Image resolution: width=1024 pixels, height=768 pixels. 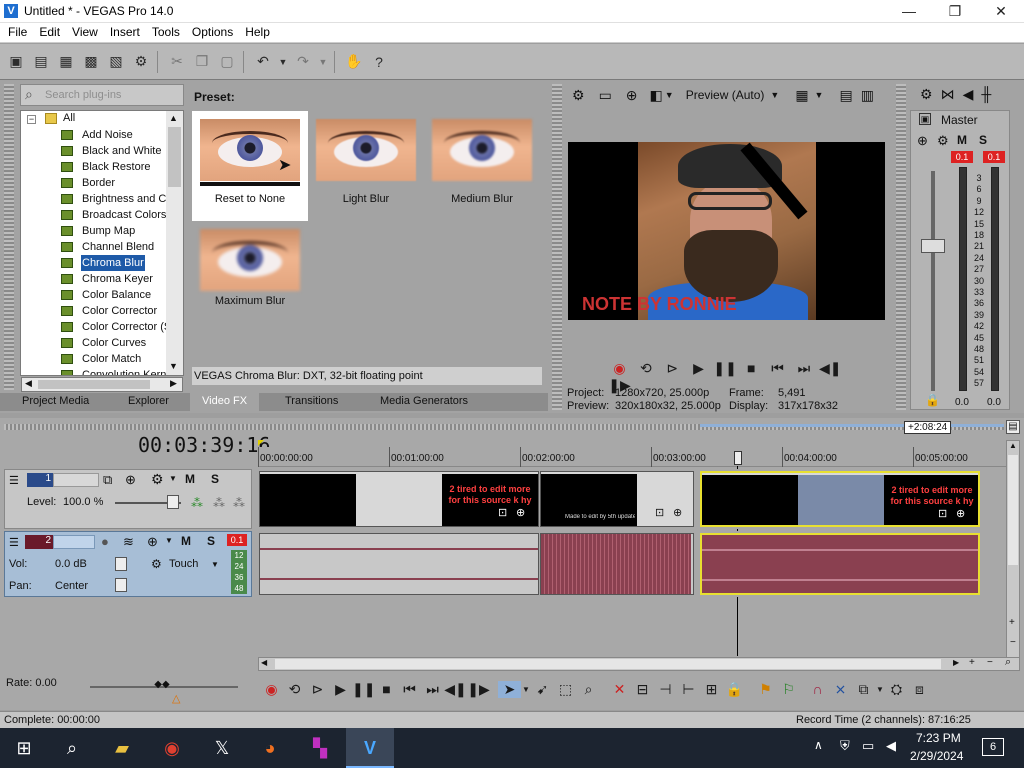 What do you see at coordinates (250, 166) in the screenshot?
I see `preset-reset-to-none: Reset to None ➤` at bounding box center [250, 166].